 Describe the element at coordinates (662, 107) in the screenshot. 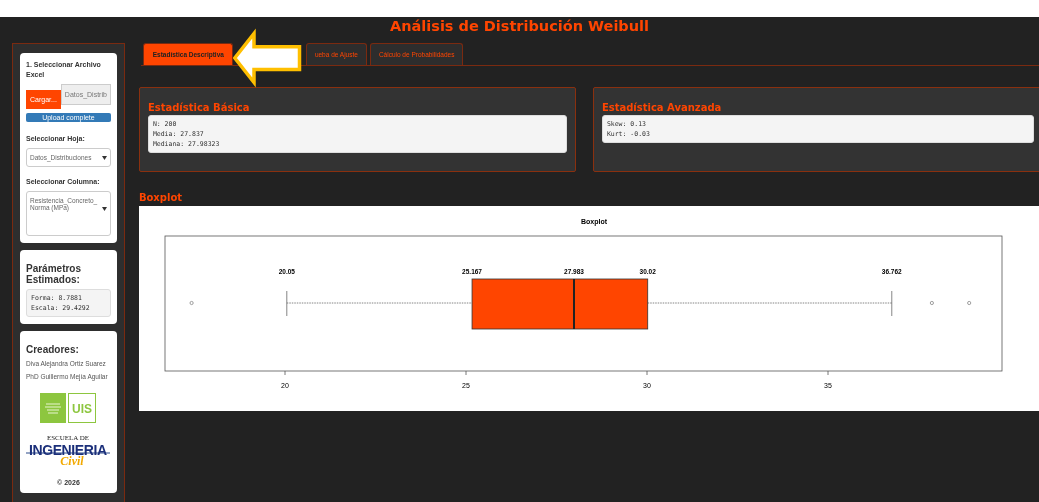

I see `panel-title: Estadística Avanzada` at that location.